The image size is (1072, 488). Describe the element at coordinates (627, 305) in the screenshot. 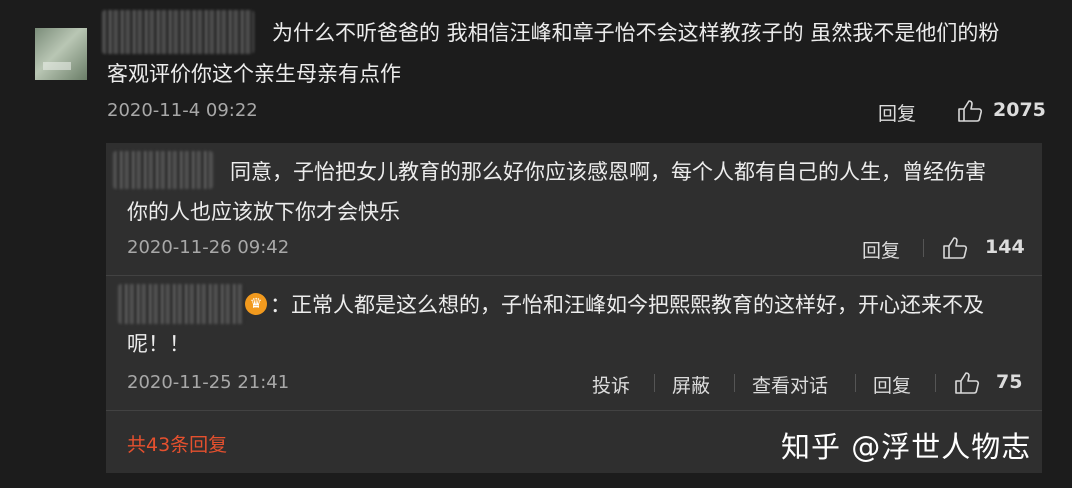

I see `reply-text-line1: ：正常人都是这么想的，子怡和汪峰如今把熙熙教育的这样好，开心还来不及` at that location.